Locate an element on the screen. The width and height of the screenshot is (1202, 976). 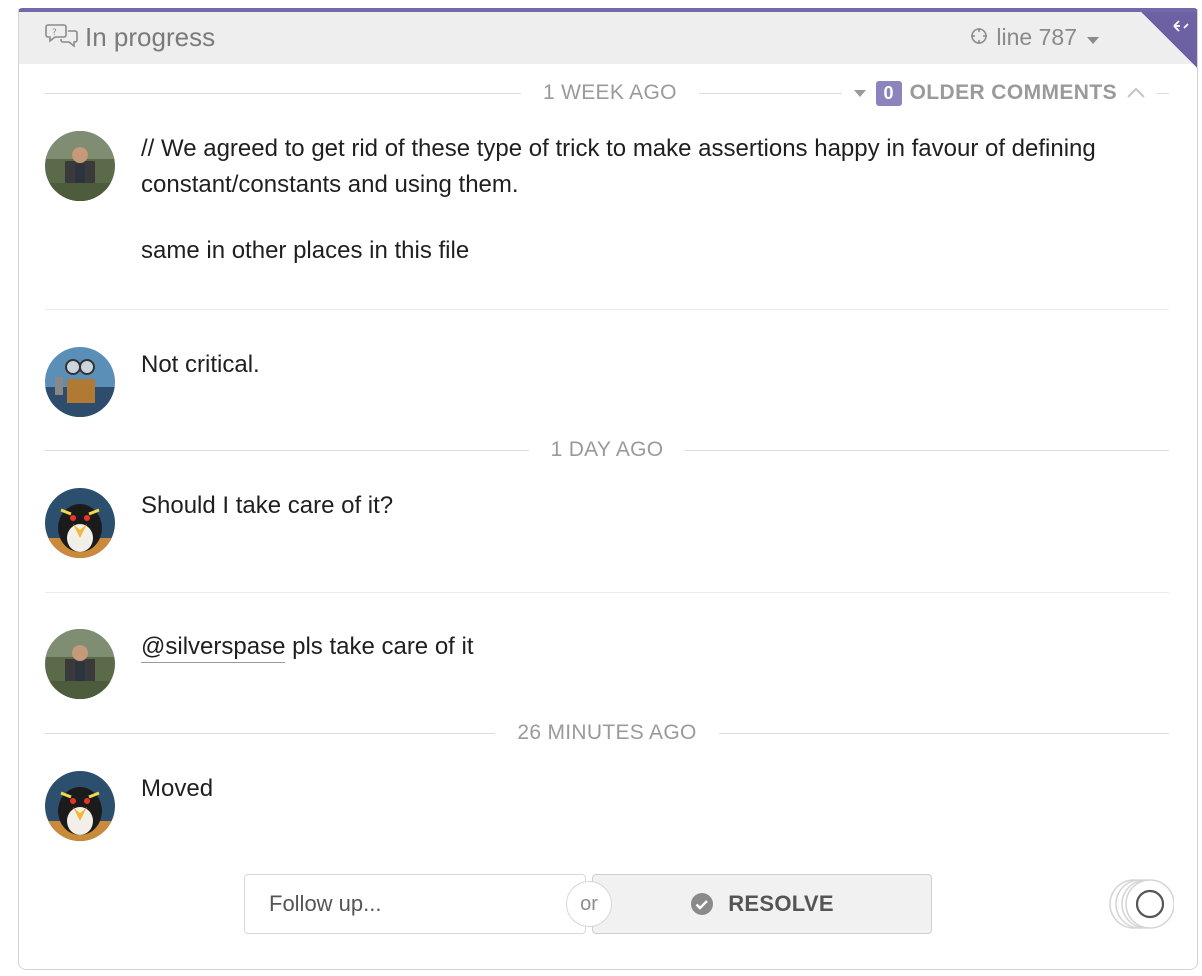
older-comments-count: 0 is located at coordinates (888, 93).